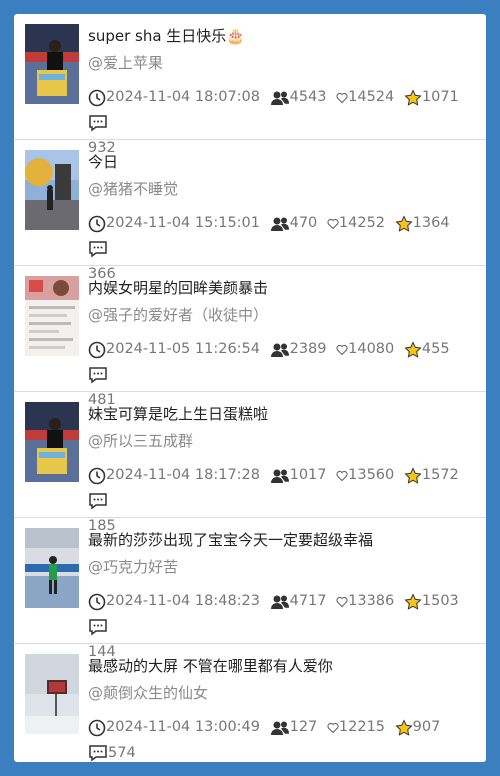 This screenshot has height=776, width=500. I want to click on likes-text: 14524, so click(371, 97).